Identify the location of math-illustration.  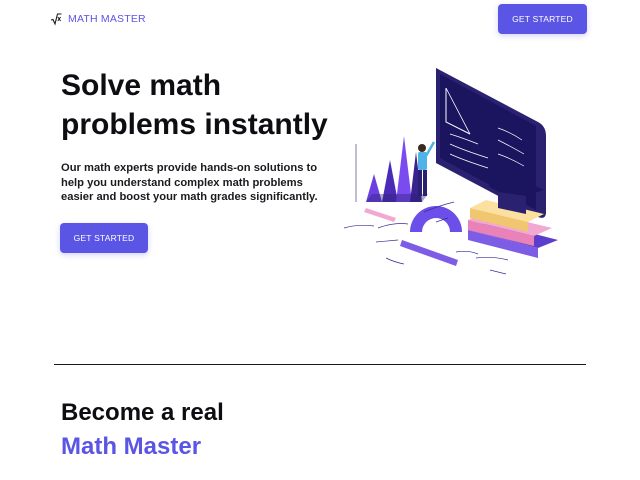
(450, 171).